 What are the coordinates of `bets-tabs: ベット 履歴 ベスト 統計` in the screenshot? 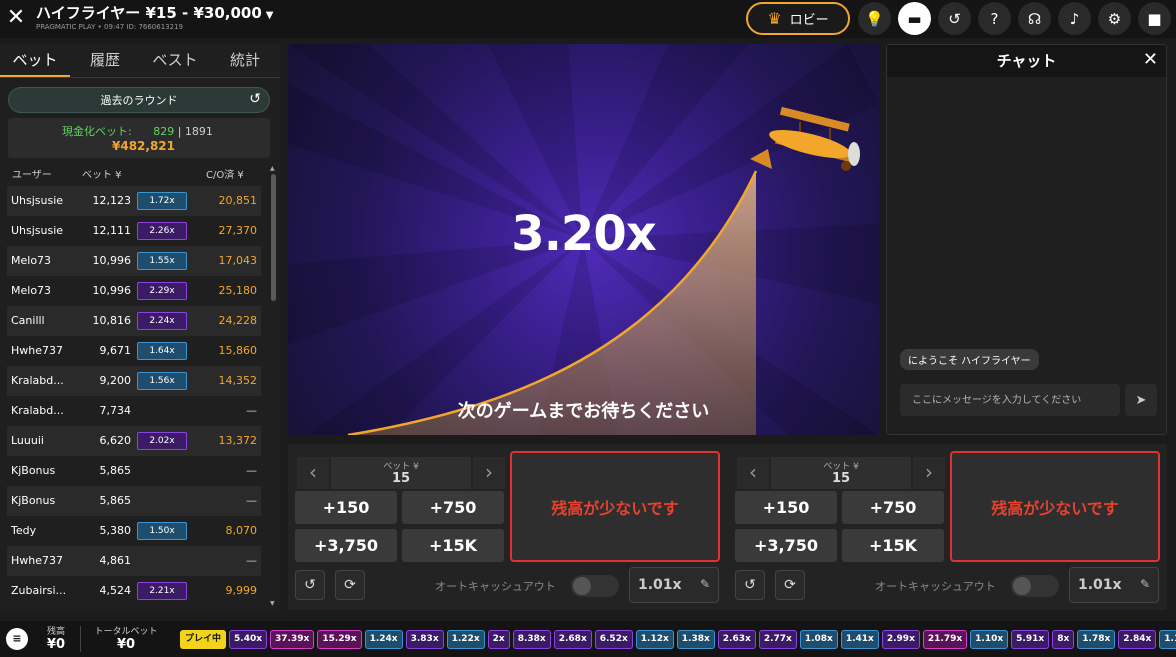 It's located at (140, 61).